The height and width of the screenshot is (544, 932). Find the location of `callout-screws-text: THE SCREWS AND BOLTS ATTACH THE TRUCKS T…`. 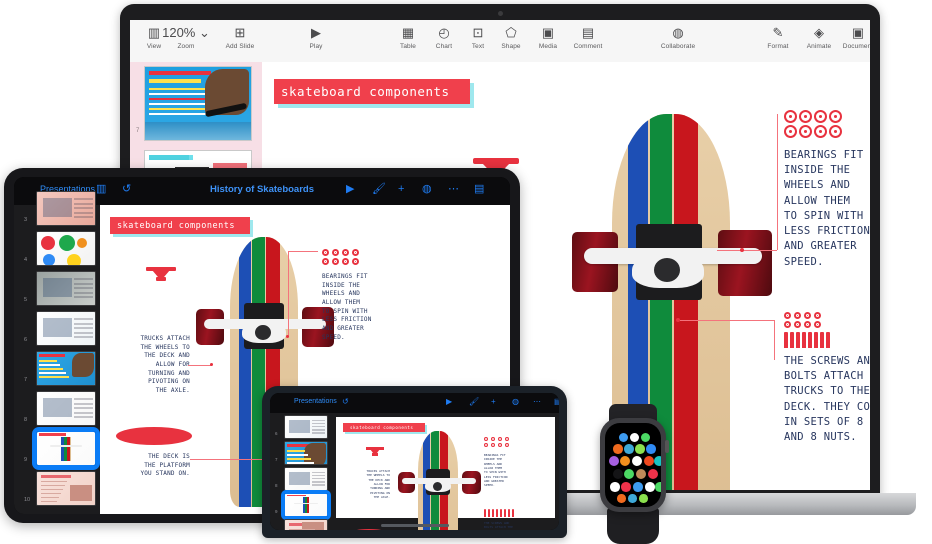

callout-screws-text: THE SCREWS AND BOLTS ATTACH THE TRUCKS T… is located at coordinates (827, 399).